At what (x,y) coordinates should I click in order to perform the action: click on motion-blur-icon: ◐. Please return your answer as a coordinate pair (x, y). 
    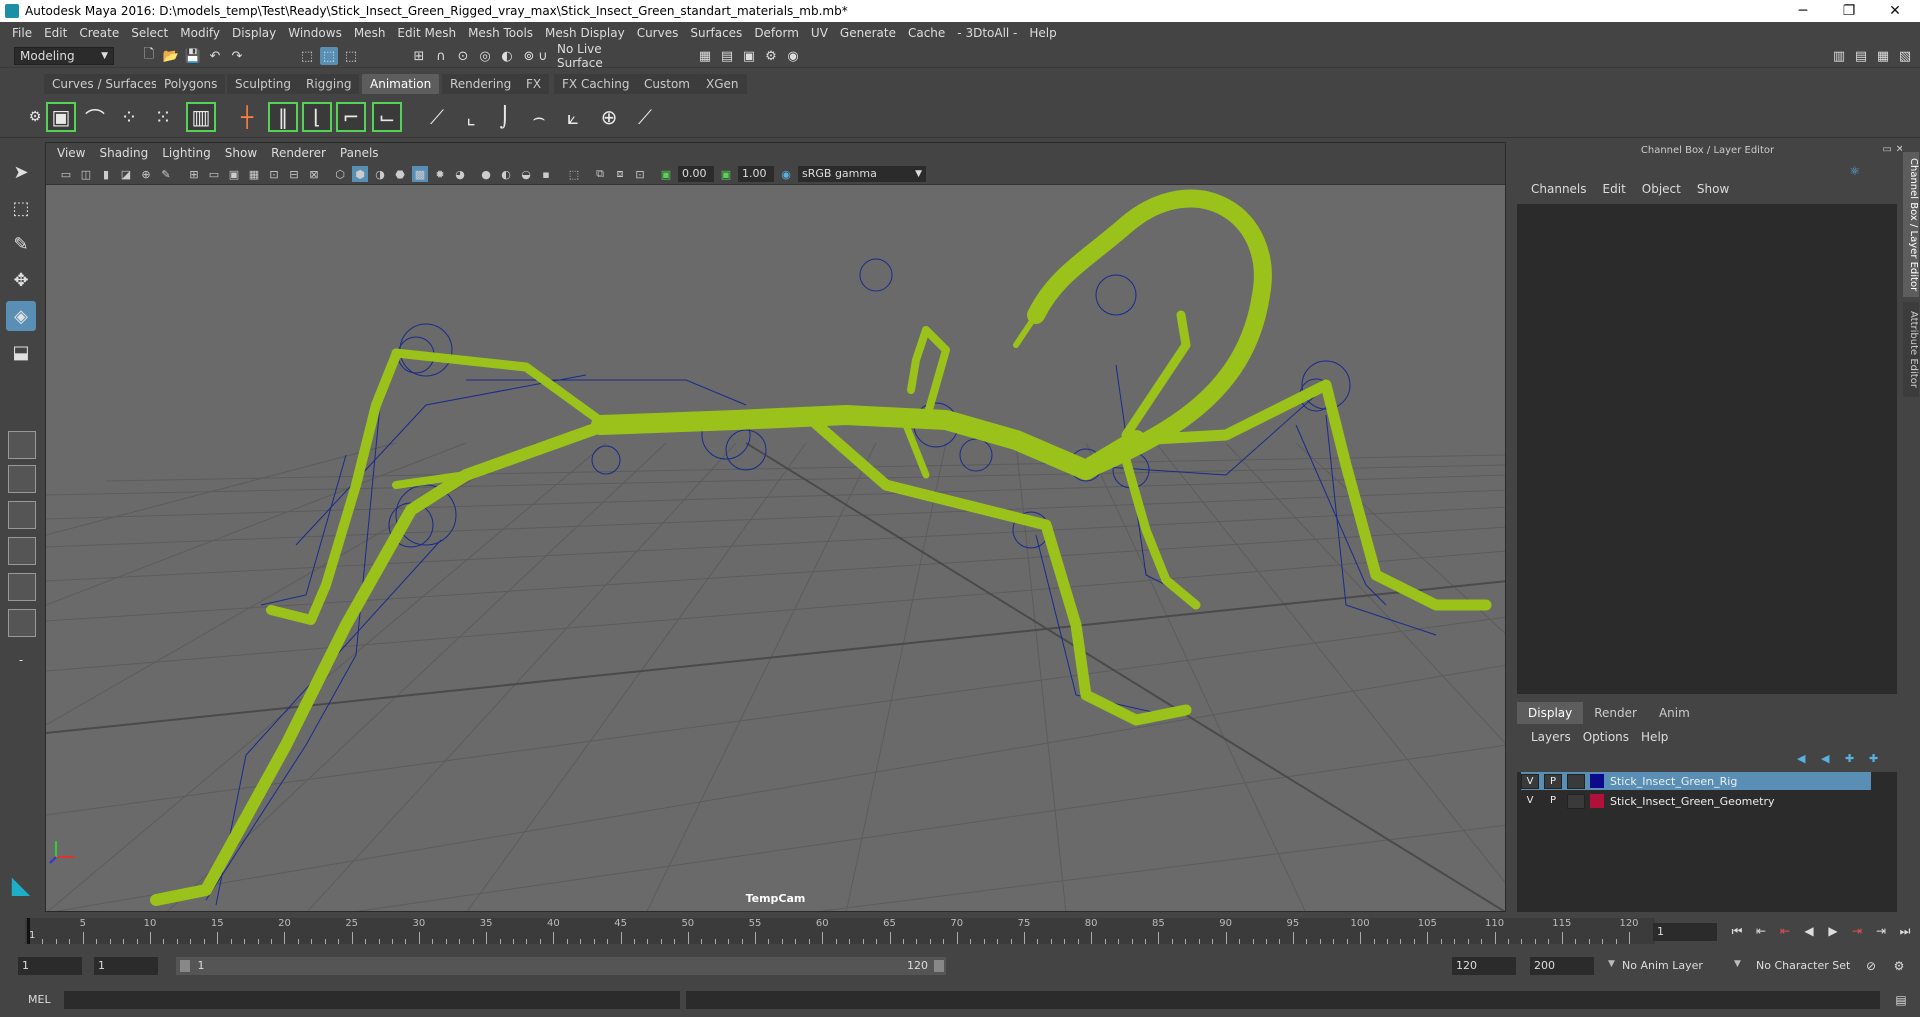
    Looking at the image, I should click on (506, 174).